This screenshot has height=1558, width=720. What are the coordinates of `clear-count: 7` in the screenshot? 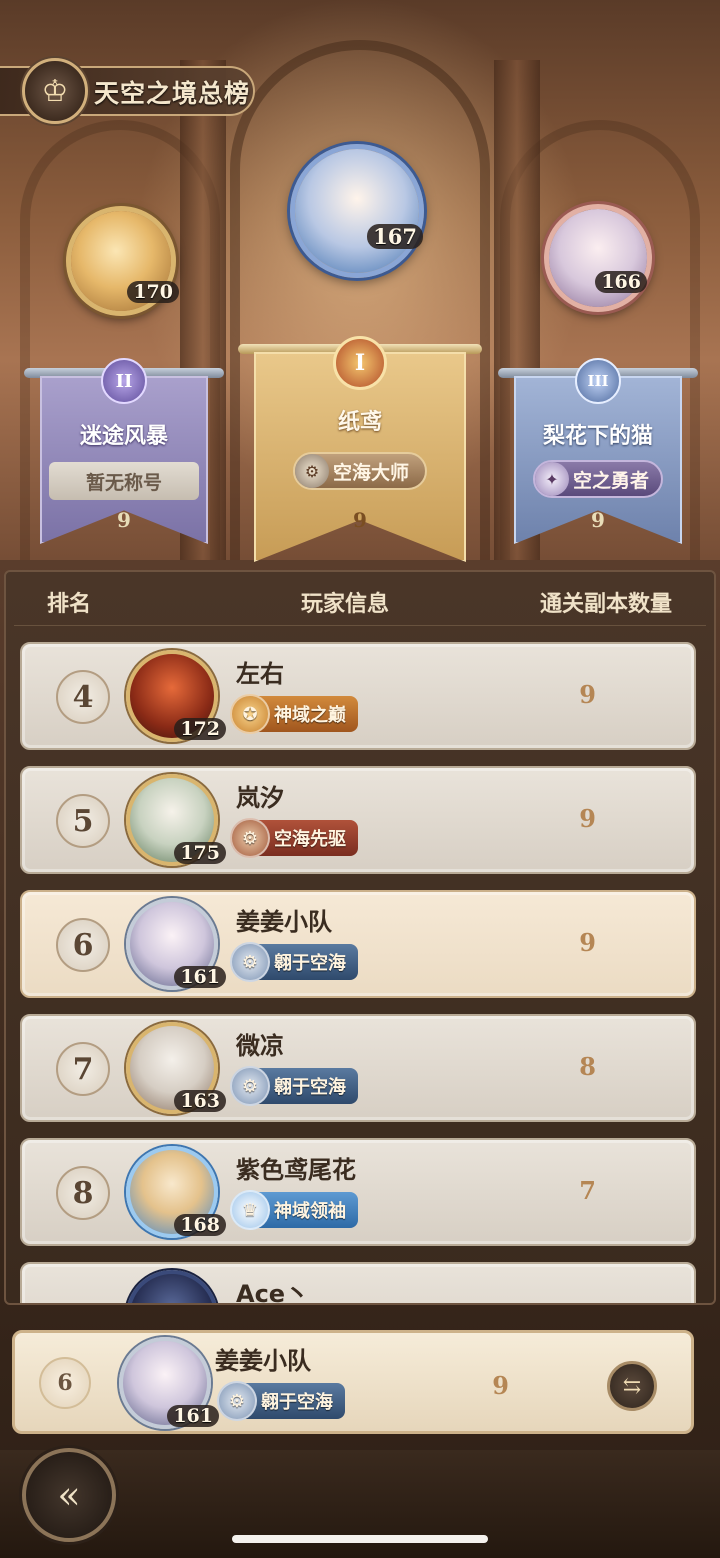 It's located at (587, 1190).